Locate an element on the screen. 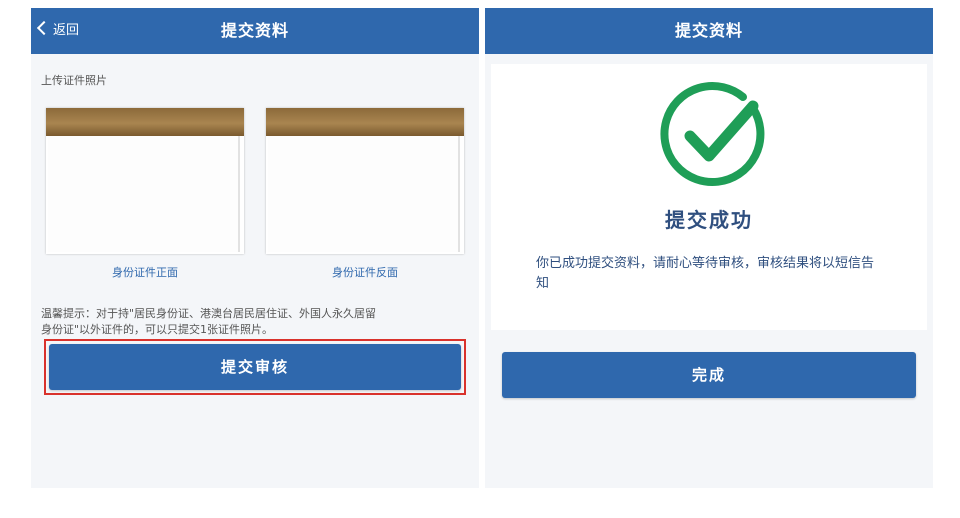 The height and width of the screenshot is (518, 960). id-back-photo is located at coordinates (365, 181).